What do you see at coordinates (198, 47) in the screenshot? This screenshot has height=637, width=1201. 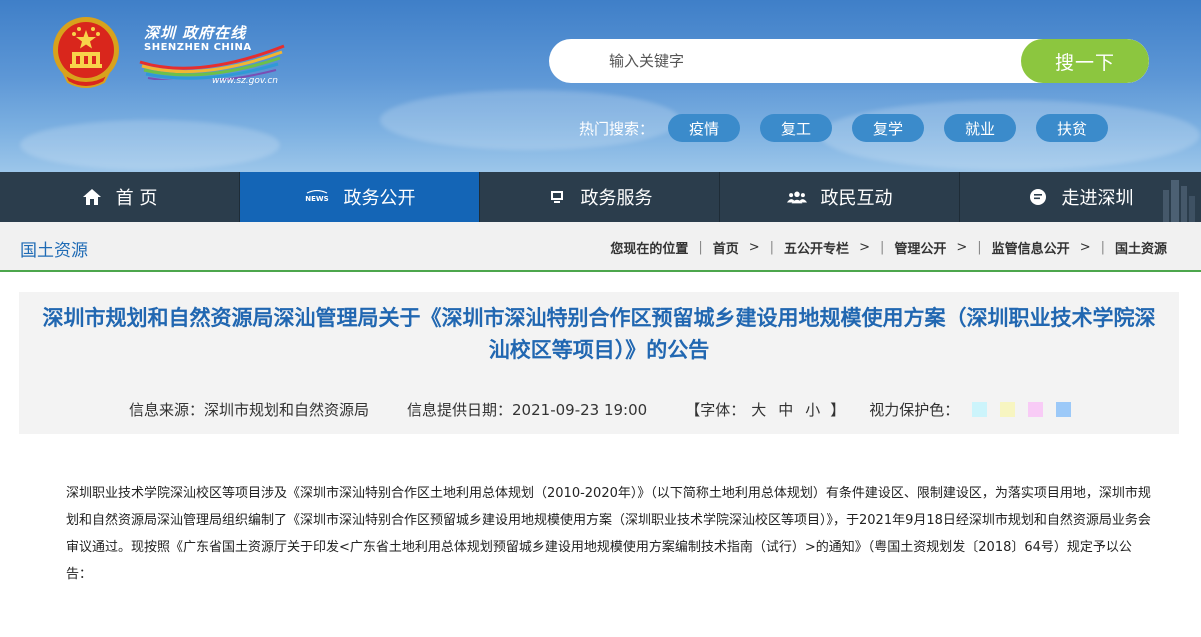 I see `logo-en-text: SHENZHEN CHINA` at bounding box center [198, 47].